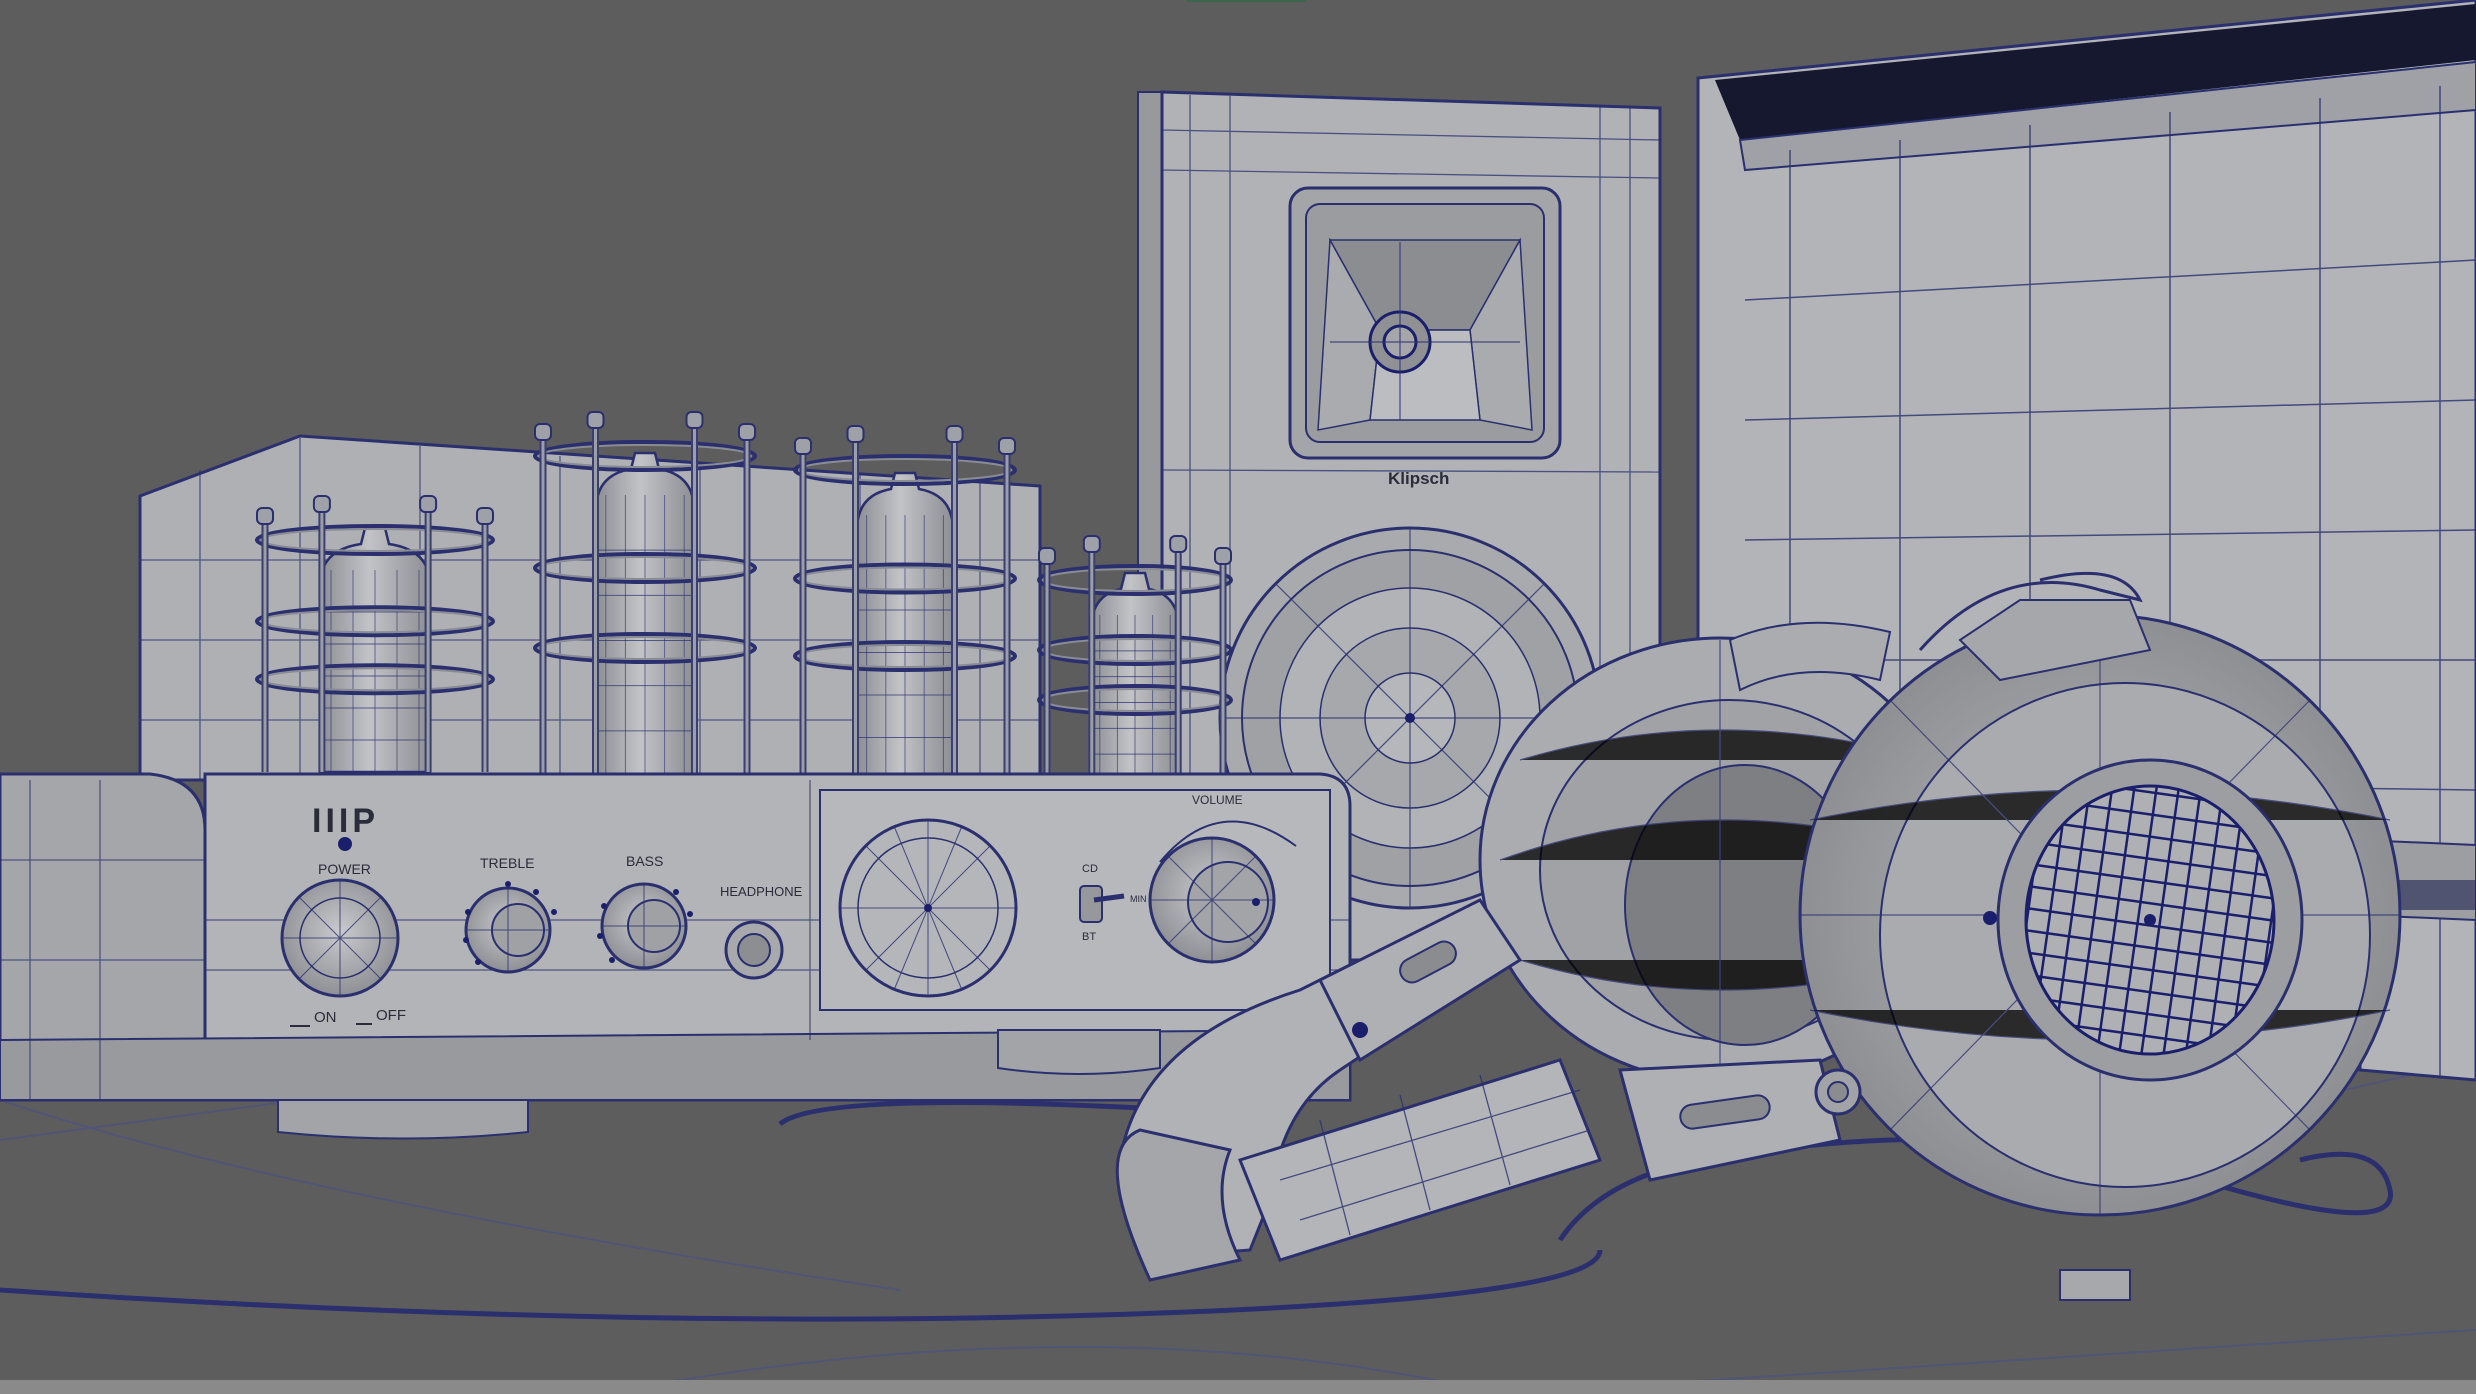 The height and width of the screenshot is (1394, 2476). I want to click on amp-logo: IIIP, so click(345, 821).